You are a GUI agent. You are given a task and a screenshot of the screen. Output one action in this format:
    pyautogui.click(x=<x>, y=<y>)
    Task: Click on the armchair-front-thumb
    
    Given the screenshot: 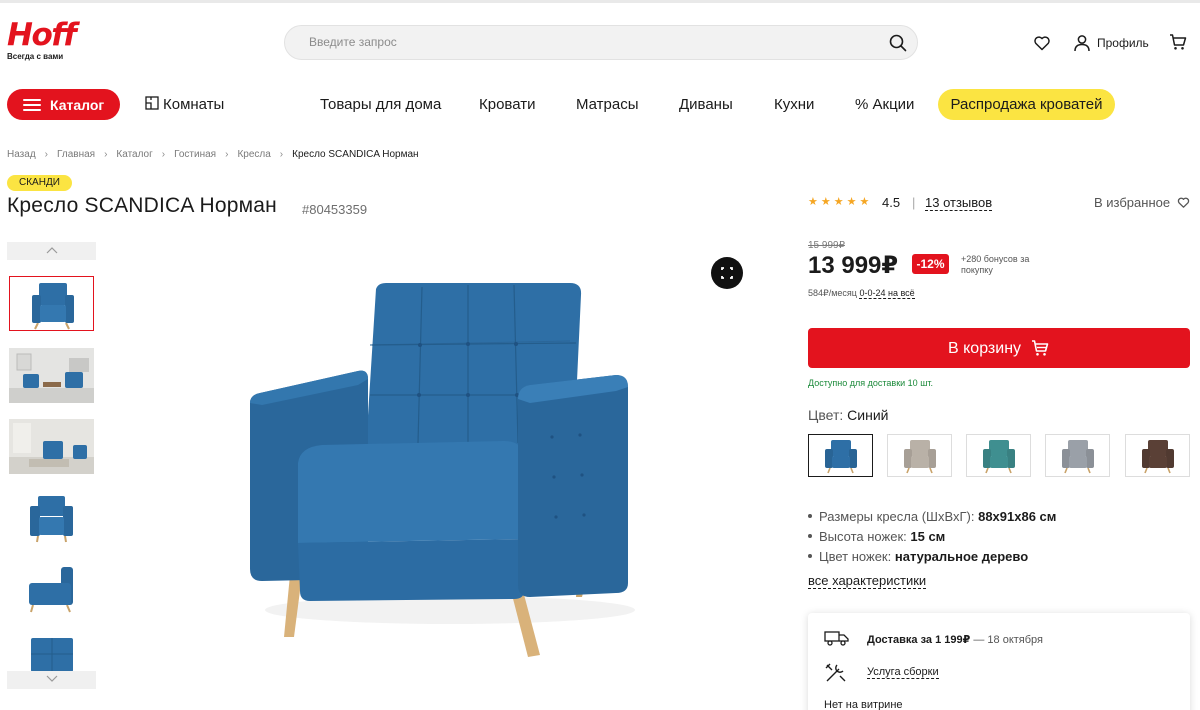 What is the action you would take?
    pyautogui.click(x=51, y=519)
    